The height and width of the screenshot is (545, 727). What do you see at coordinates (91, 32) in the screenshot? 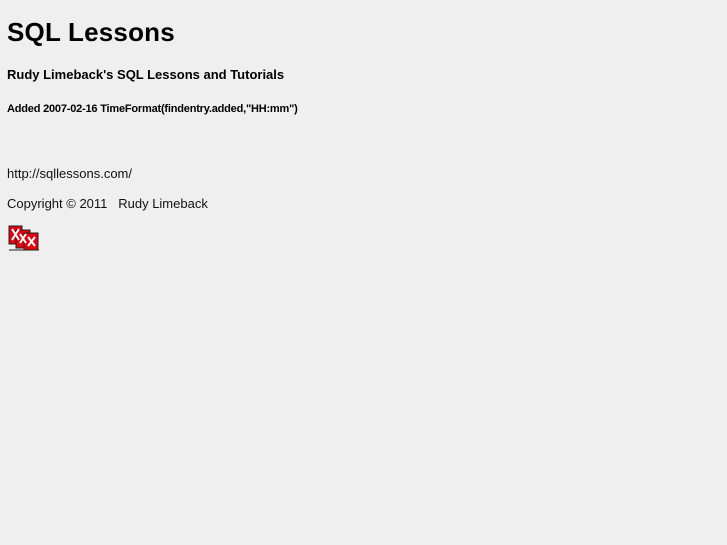
I see `page-title: SQL Lessons` at bounding box center [91, 32].